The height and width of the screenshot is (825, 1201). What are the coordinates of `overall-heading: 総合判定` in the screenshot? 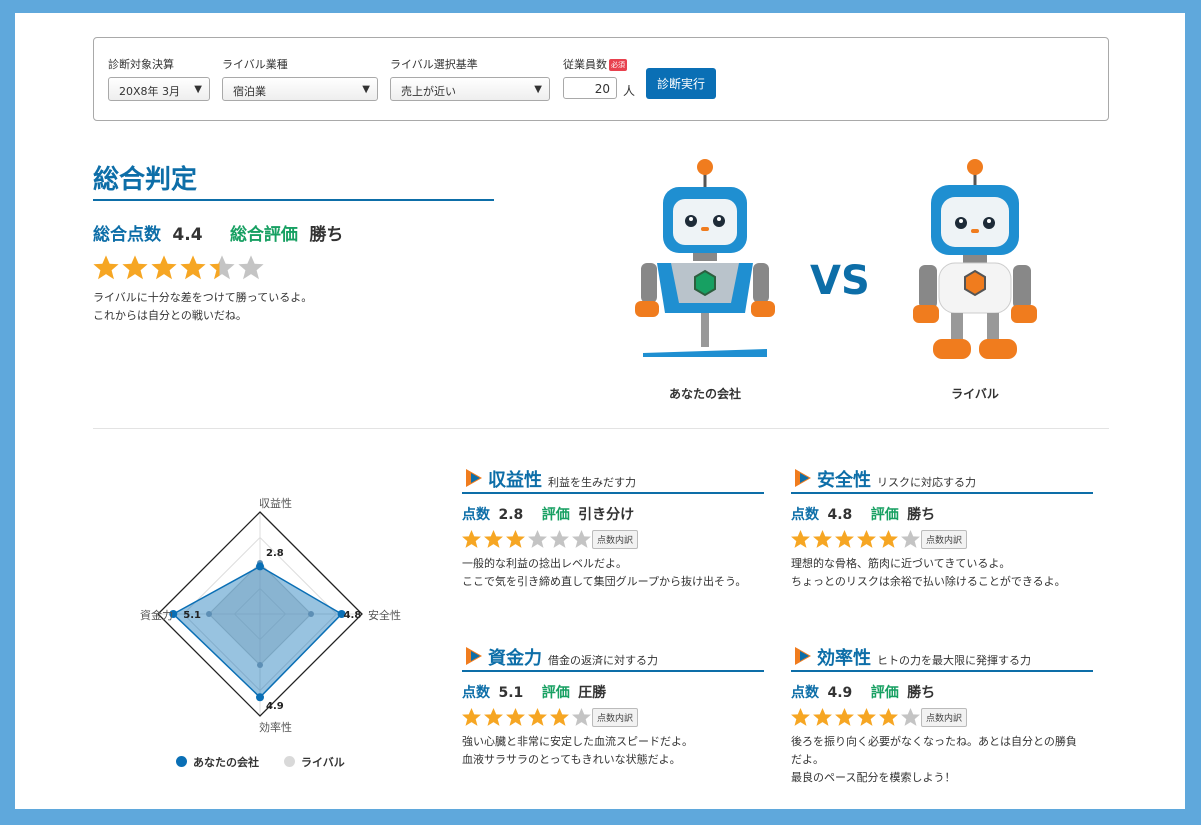 It's located at (145, 180).